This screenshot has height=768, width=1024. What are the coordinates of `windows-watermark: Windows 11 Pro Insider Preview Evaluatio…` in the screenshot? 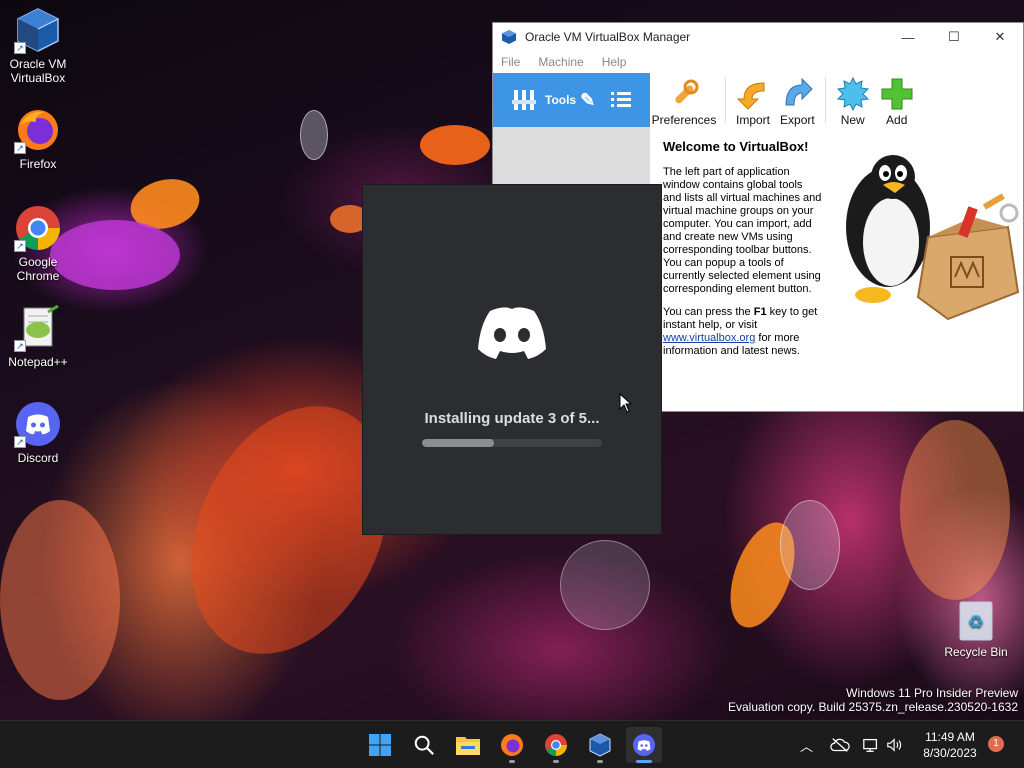 It's located at (873, 700).